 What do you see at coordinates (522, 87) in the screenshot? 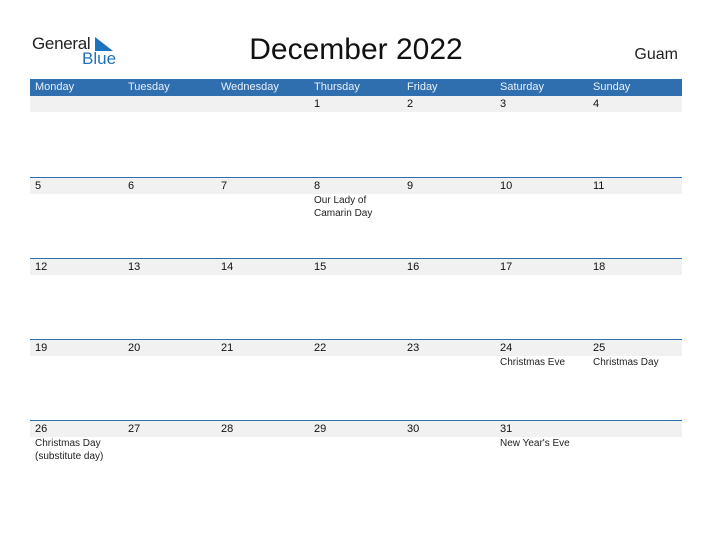
I see `weekday-saturday: Saturday` at bounding box center [522, 87].